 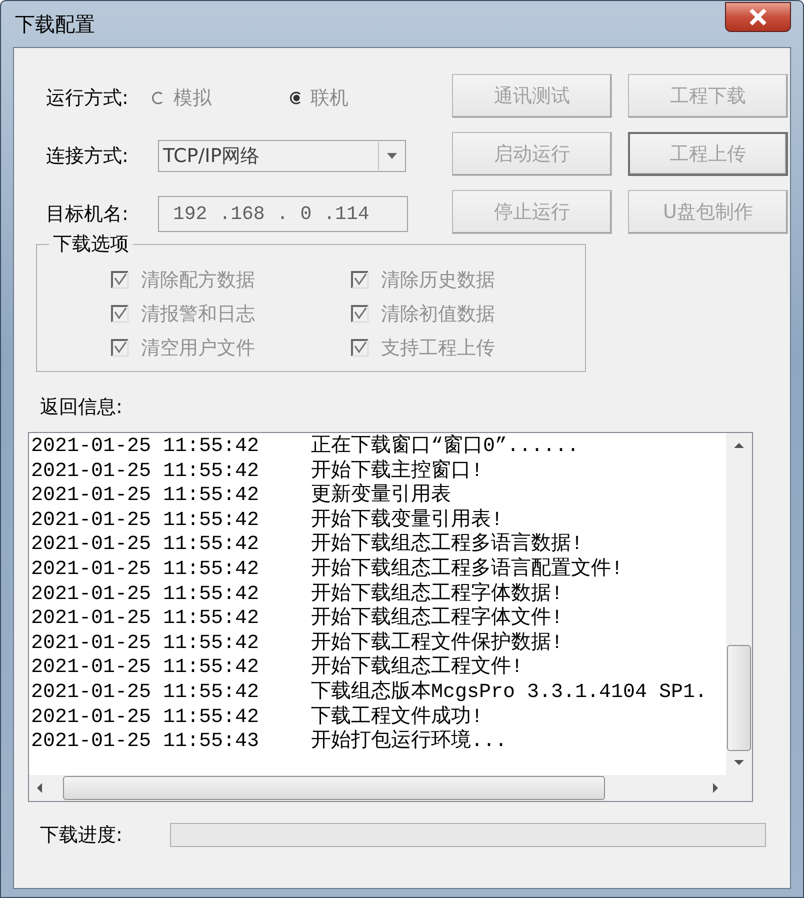 What do you see at coordinates (407, 520) in the screenshot?
I see `log-message: 开始下载变量引用表!` at bounding box center [407, 520].